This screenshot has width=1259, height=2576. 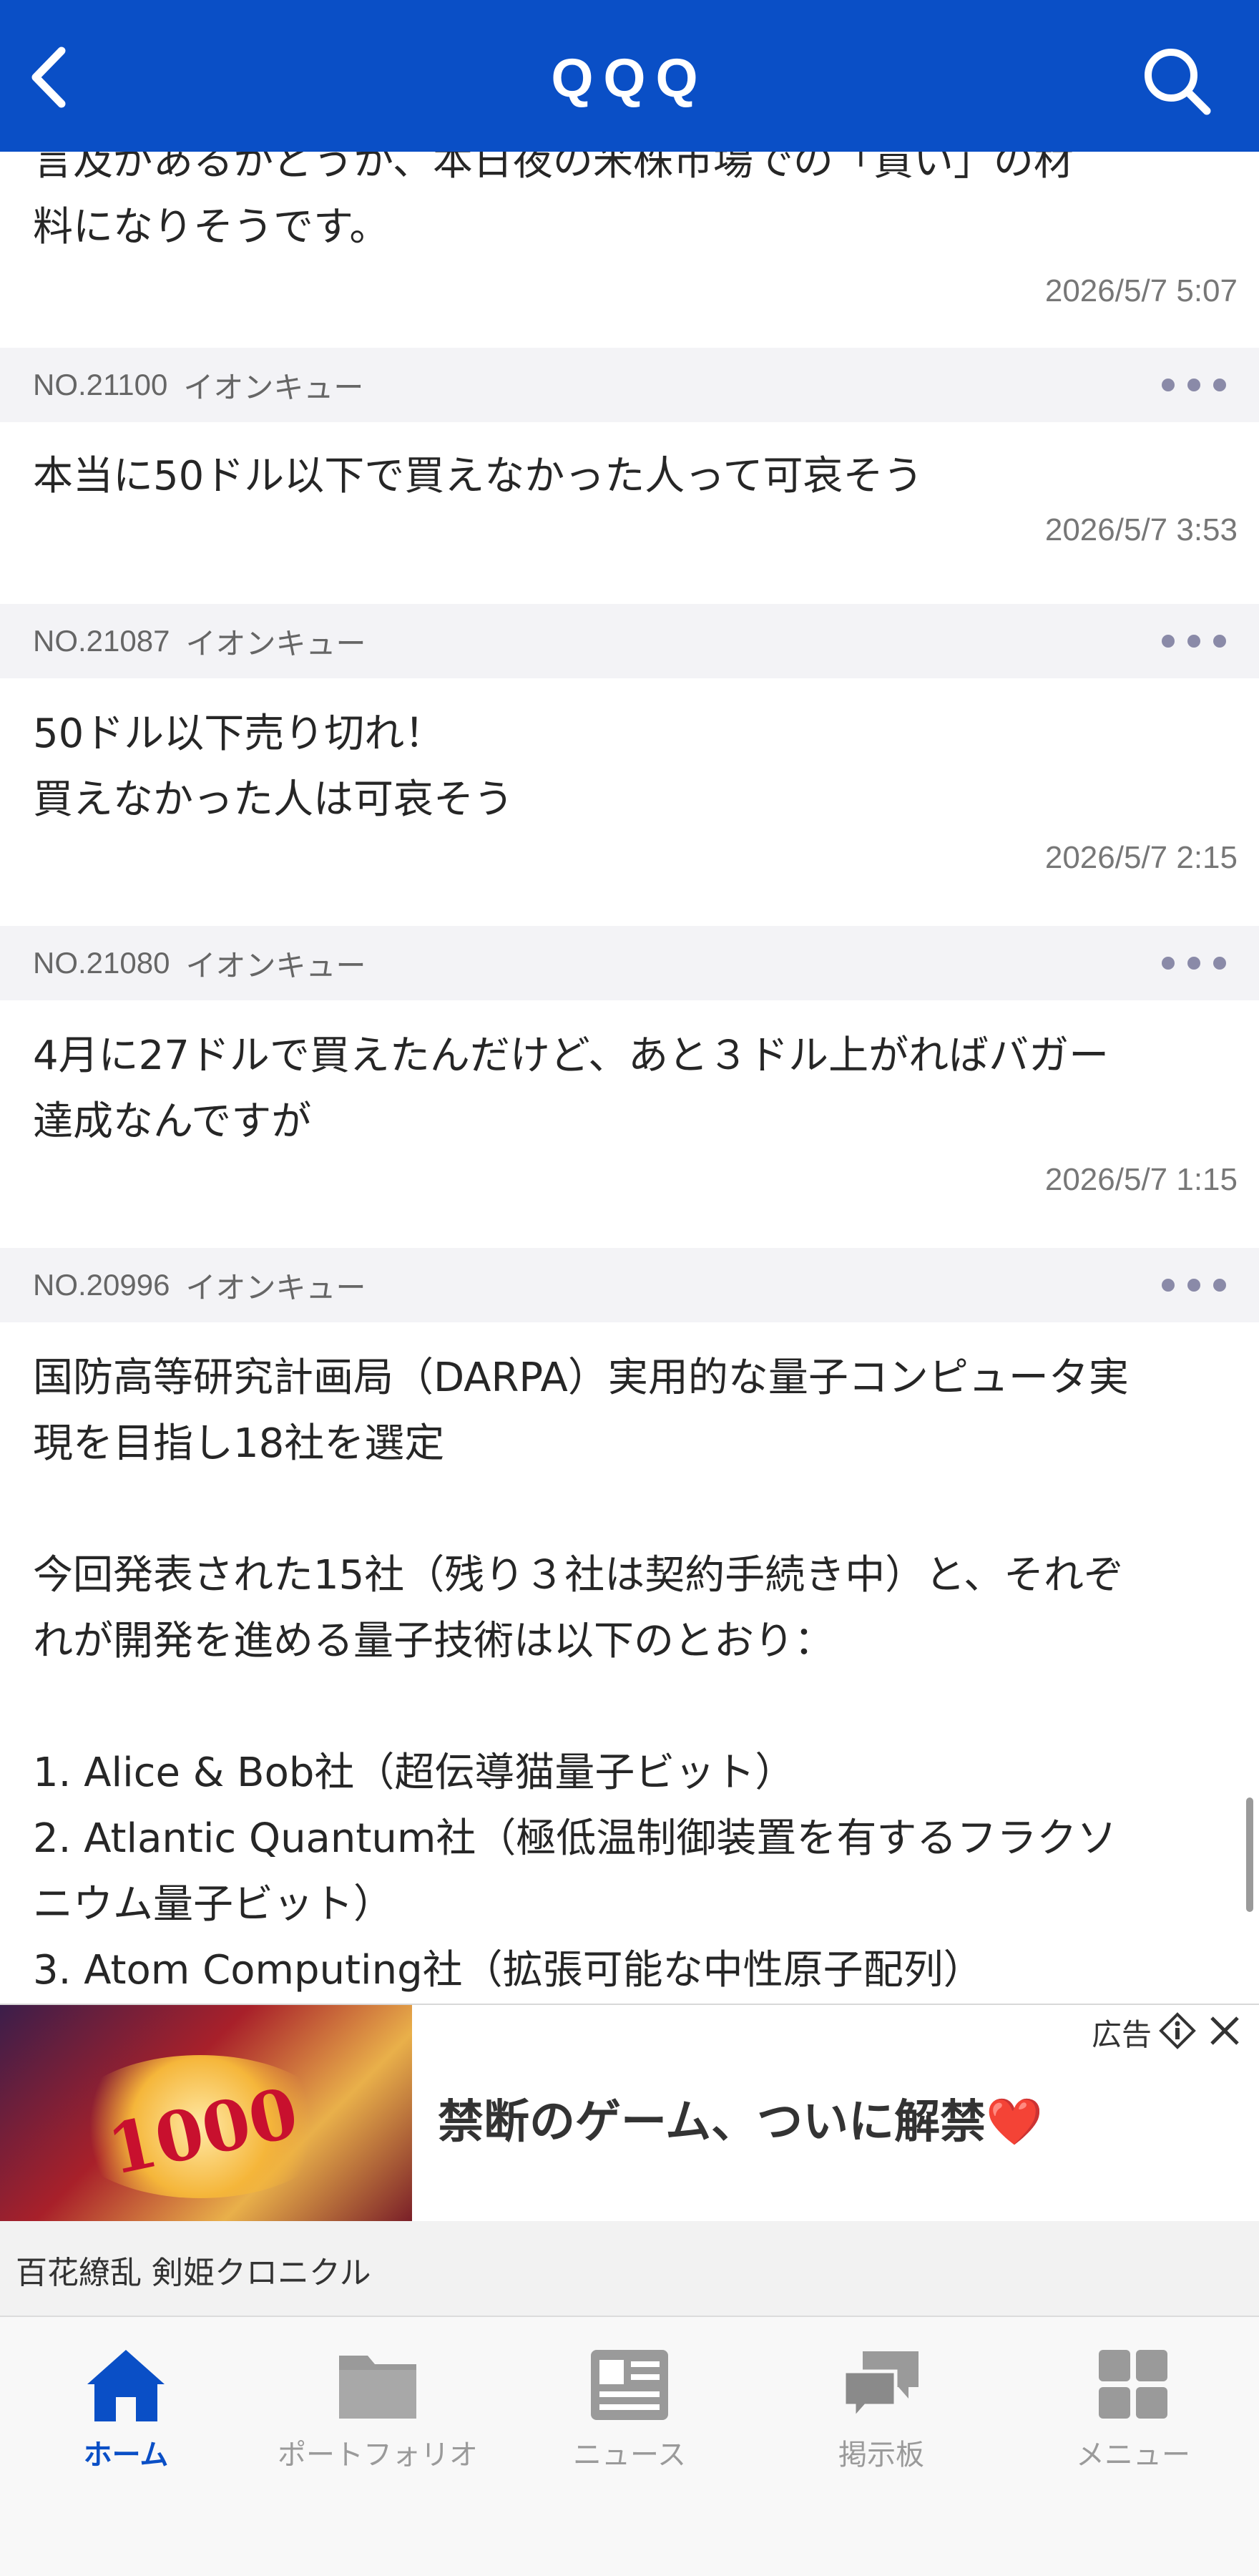 What do you see at coordinates (629, 385) in the screenshot?
I see `post-header: NO.21100 イオンキュー` at bounding box center [629, 385].